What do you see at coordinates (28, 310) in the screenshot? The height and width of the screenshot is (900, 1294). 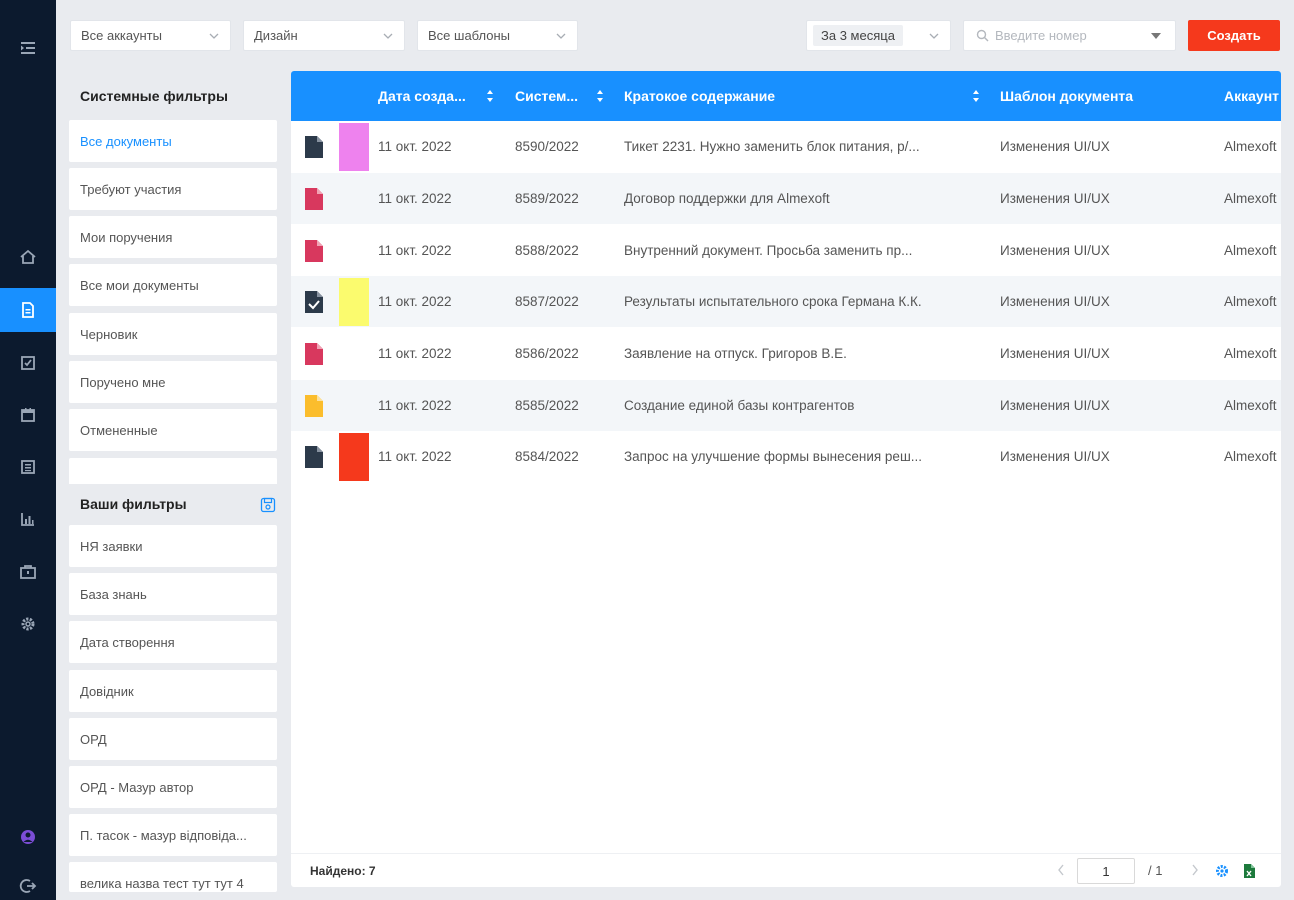 I see `documents-icon` at bounding box center [28, 310].